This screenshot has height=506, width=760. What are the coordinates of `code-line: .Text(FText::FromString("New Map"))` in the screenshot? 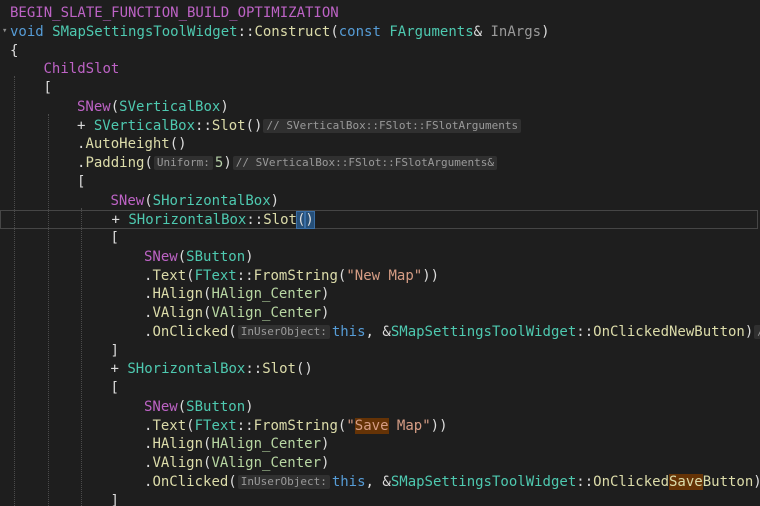 It's located at (224, 276).